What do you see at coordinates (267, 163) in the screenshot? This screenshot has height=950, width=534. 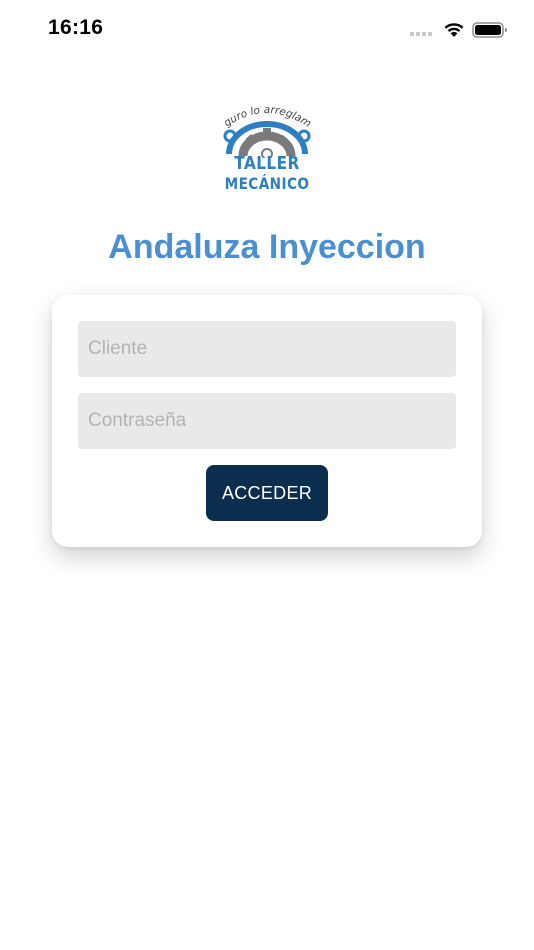 I see `logo-text-taller: TALLER` at bounding box center [267, 163].